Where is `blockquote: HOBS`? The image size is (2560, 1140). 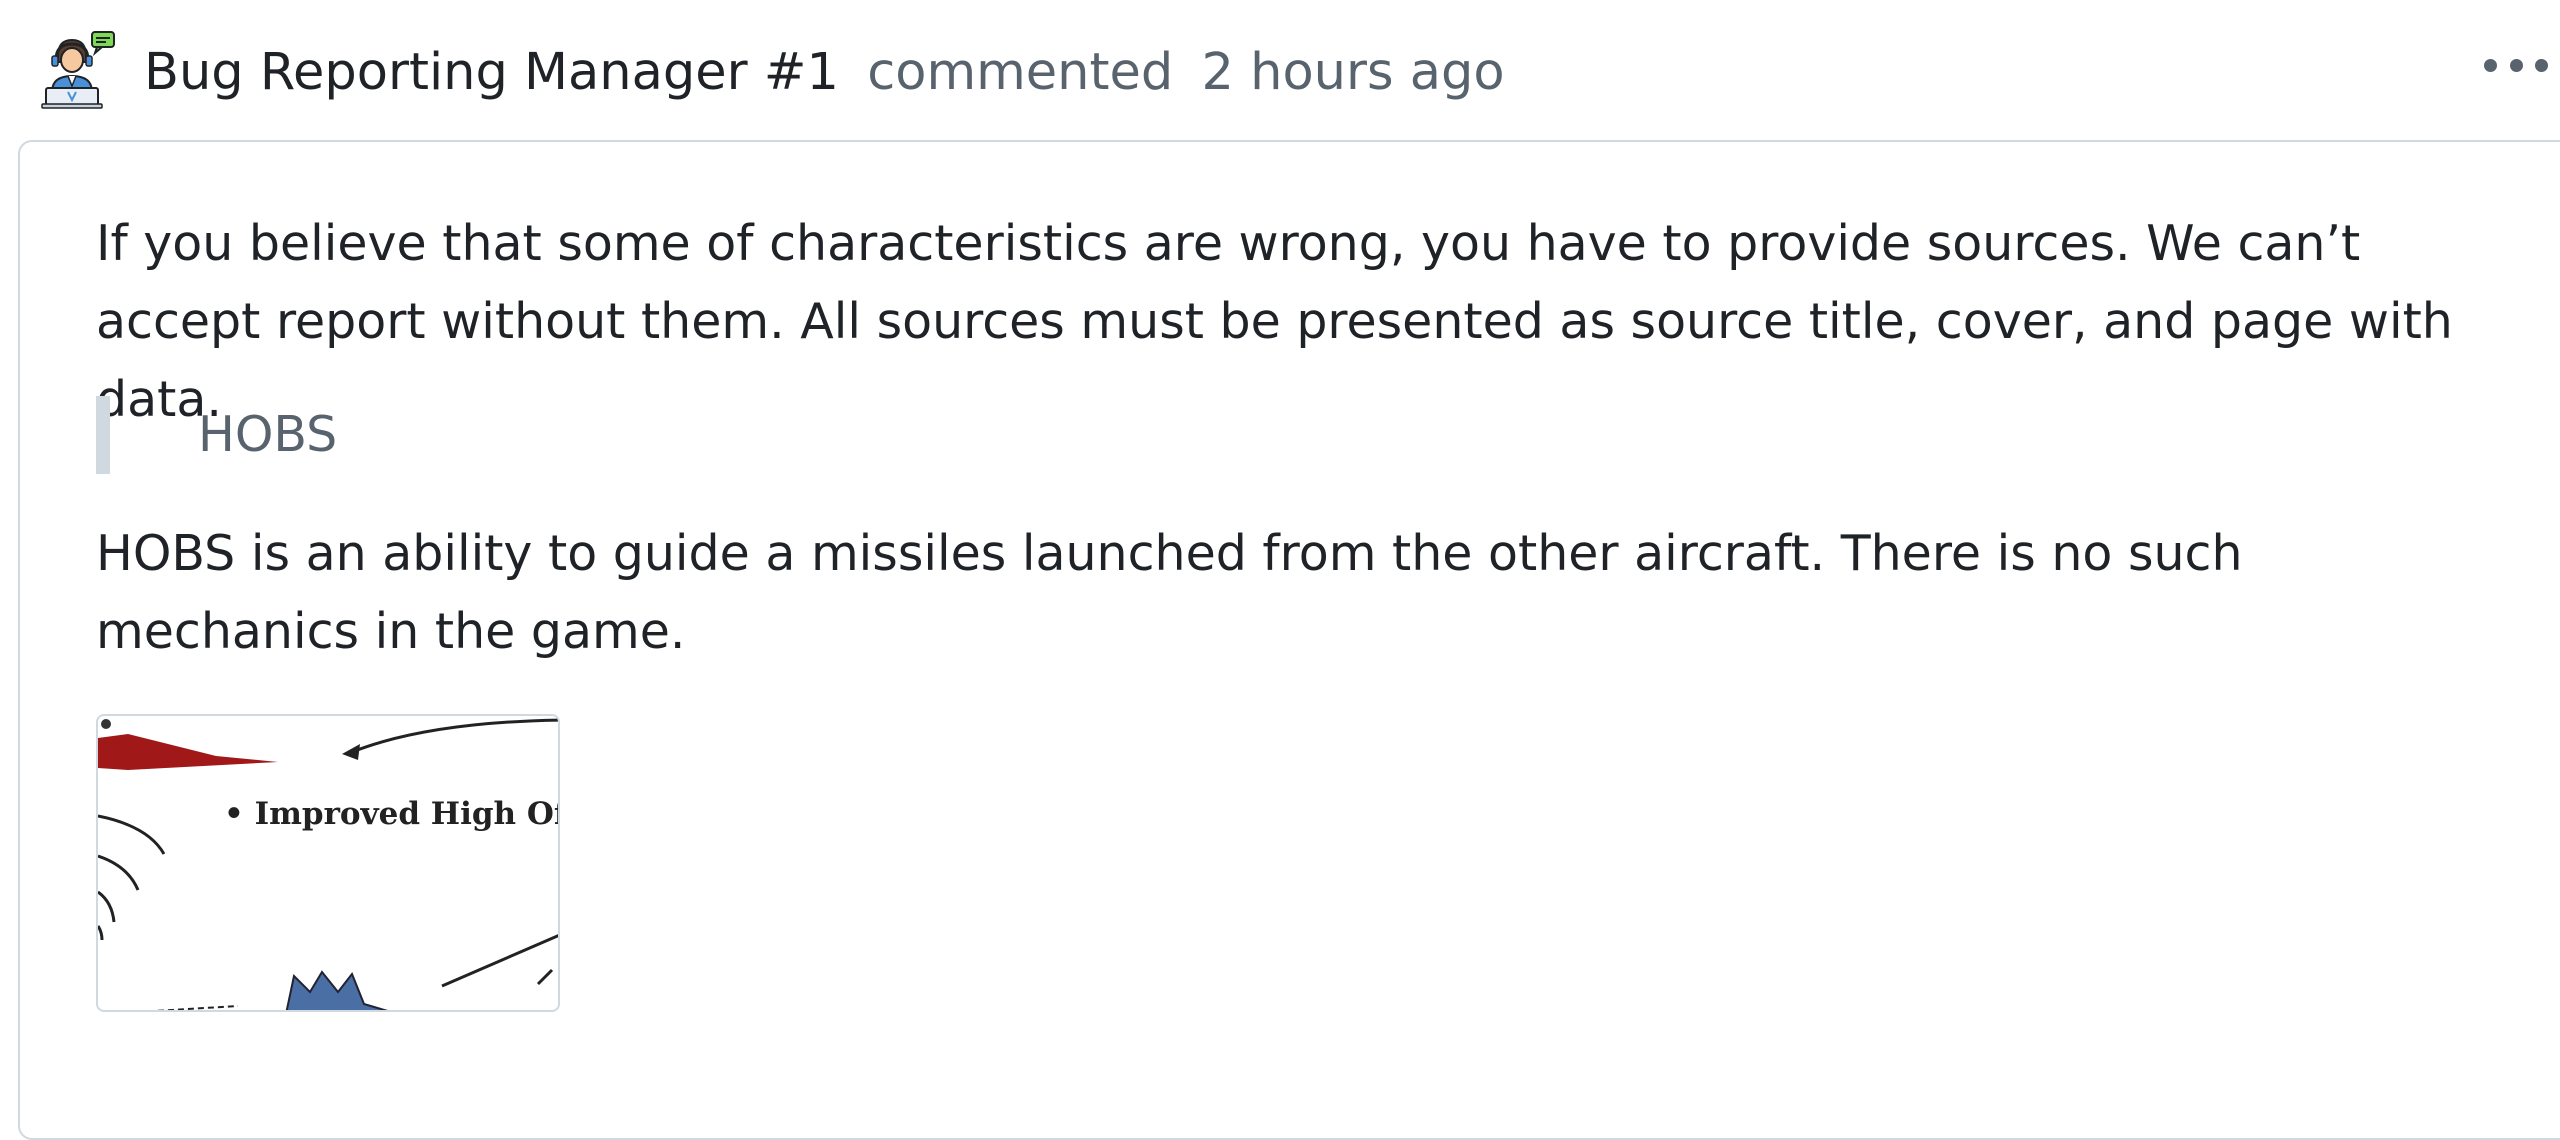 blockquote: HOBS is located at coordinates (496, 435).